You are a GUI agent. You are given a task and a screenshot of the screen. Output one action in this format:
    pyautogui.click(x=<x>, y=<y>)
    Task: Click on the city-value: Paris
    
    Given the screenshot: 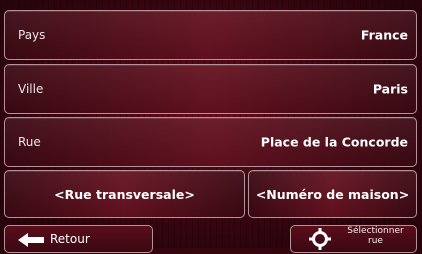 What is the action you would take?
    pyautogui.click(x=390, y=89)
    